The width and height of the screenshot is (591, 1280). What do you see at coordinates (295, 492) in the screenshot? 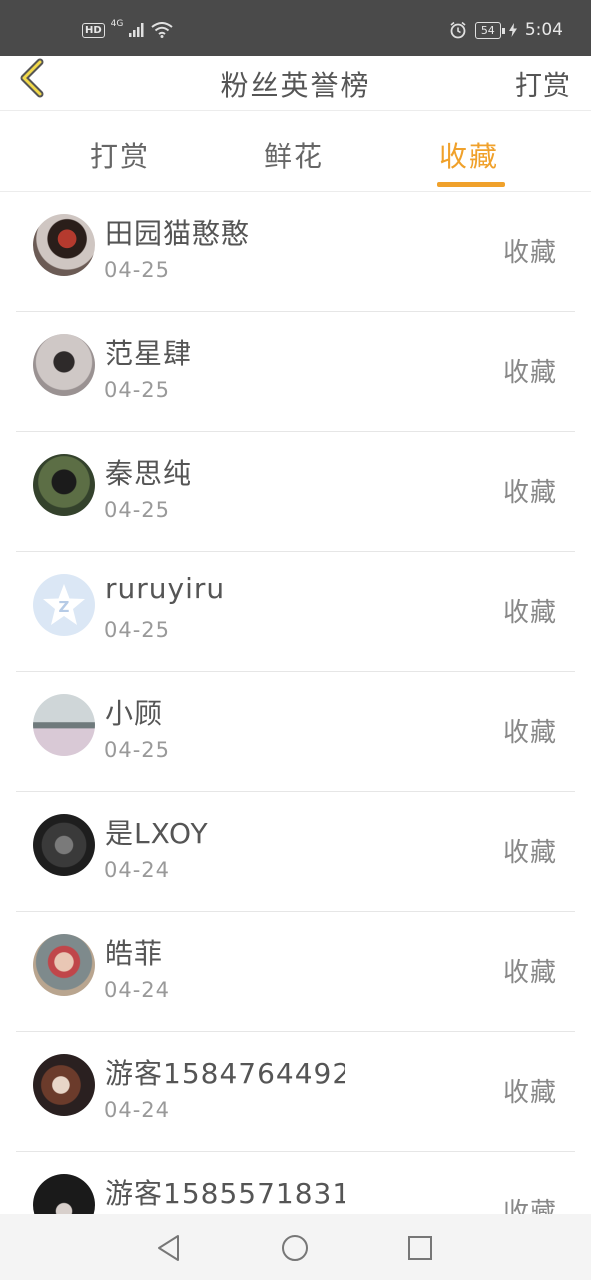
I see `list-item: 秦思纯 04-25 收藏` at bounding box center [295, 492].